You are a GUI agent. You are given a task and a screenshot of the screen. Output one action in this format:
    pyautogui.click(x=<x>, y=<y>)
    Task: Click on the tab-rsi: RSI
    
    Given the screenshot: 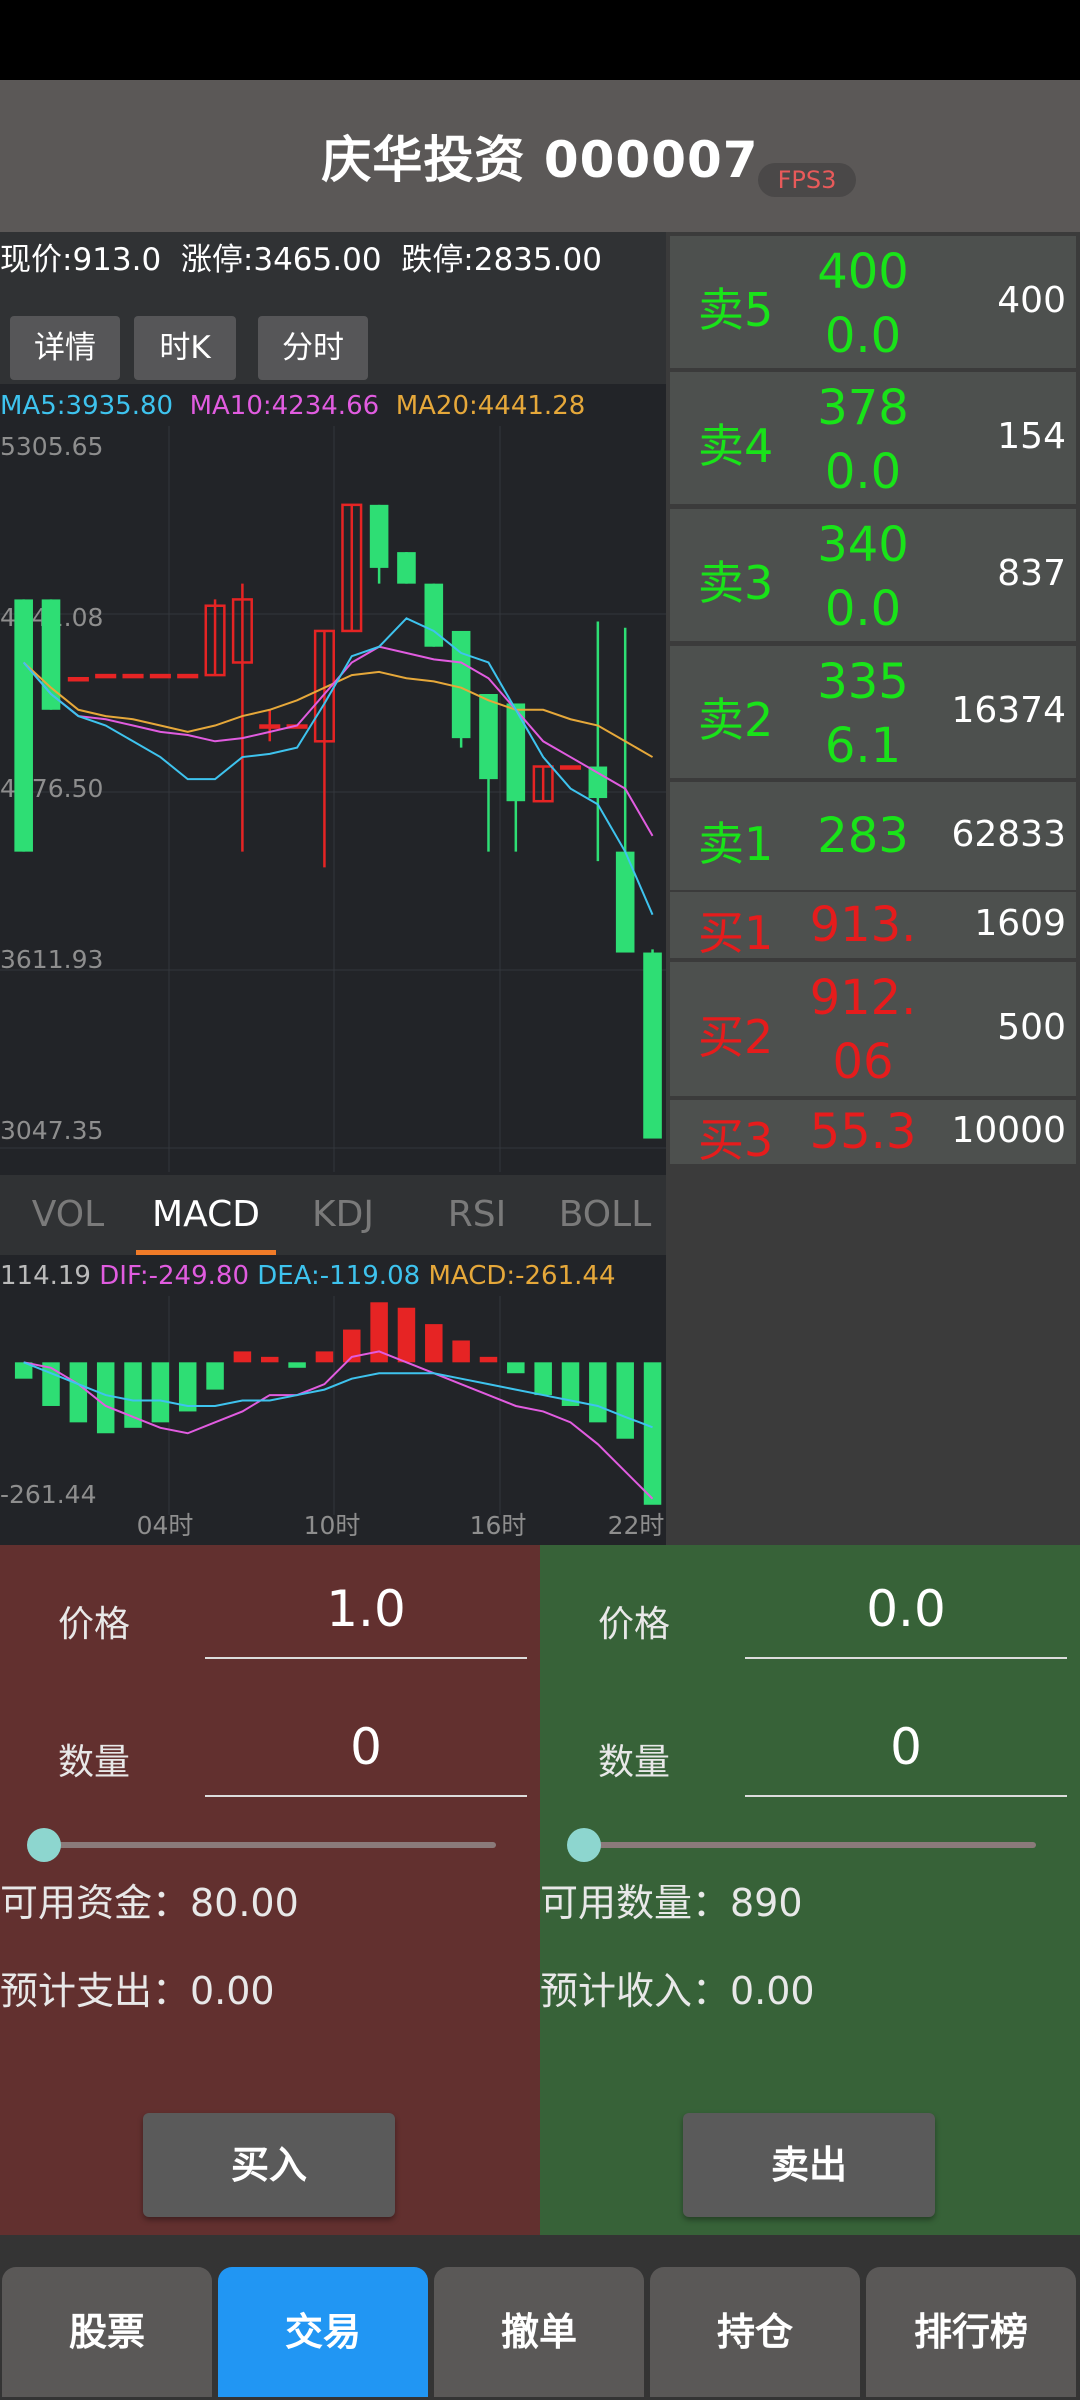 What is the action you would take?
    pyautogui.click(x=477, y=1215)
    